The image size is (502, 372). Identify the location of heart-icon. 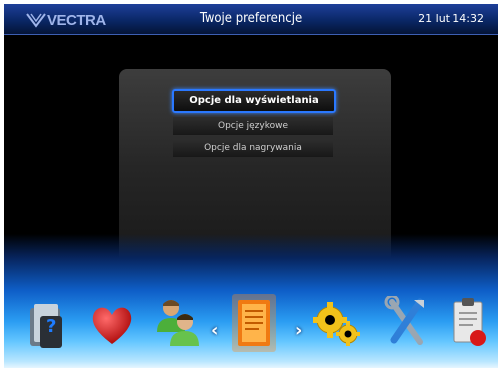
(112, 325).